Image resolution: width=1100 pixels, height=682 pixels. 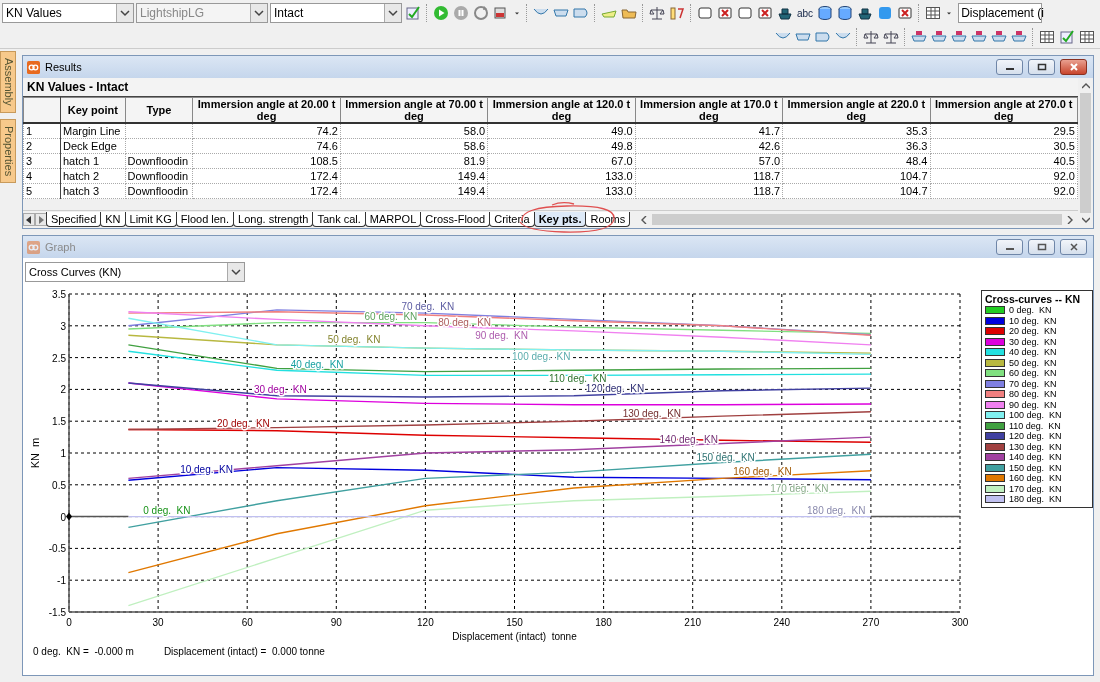 What do you see at coordinates (1035, 415) in the screenshot?
I see `legend-label: 100 deg. KN` at bounding box center [1035, 415].